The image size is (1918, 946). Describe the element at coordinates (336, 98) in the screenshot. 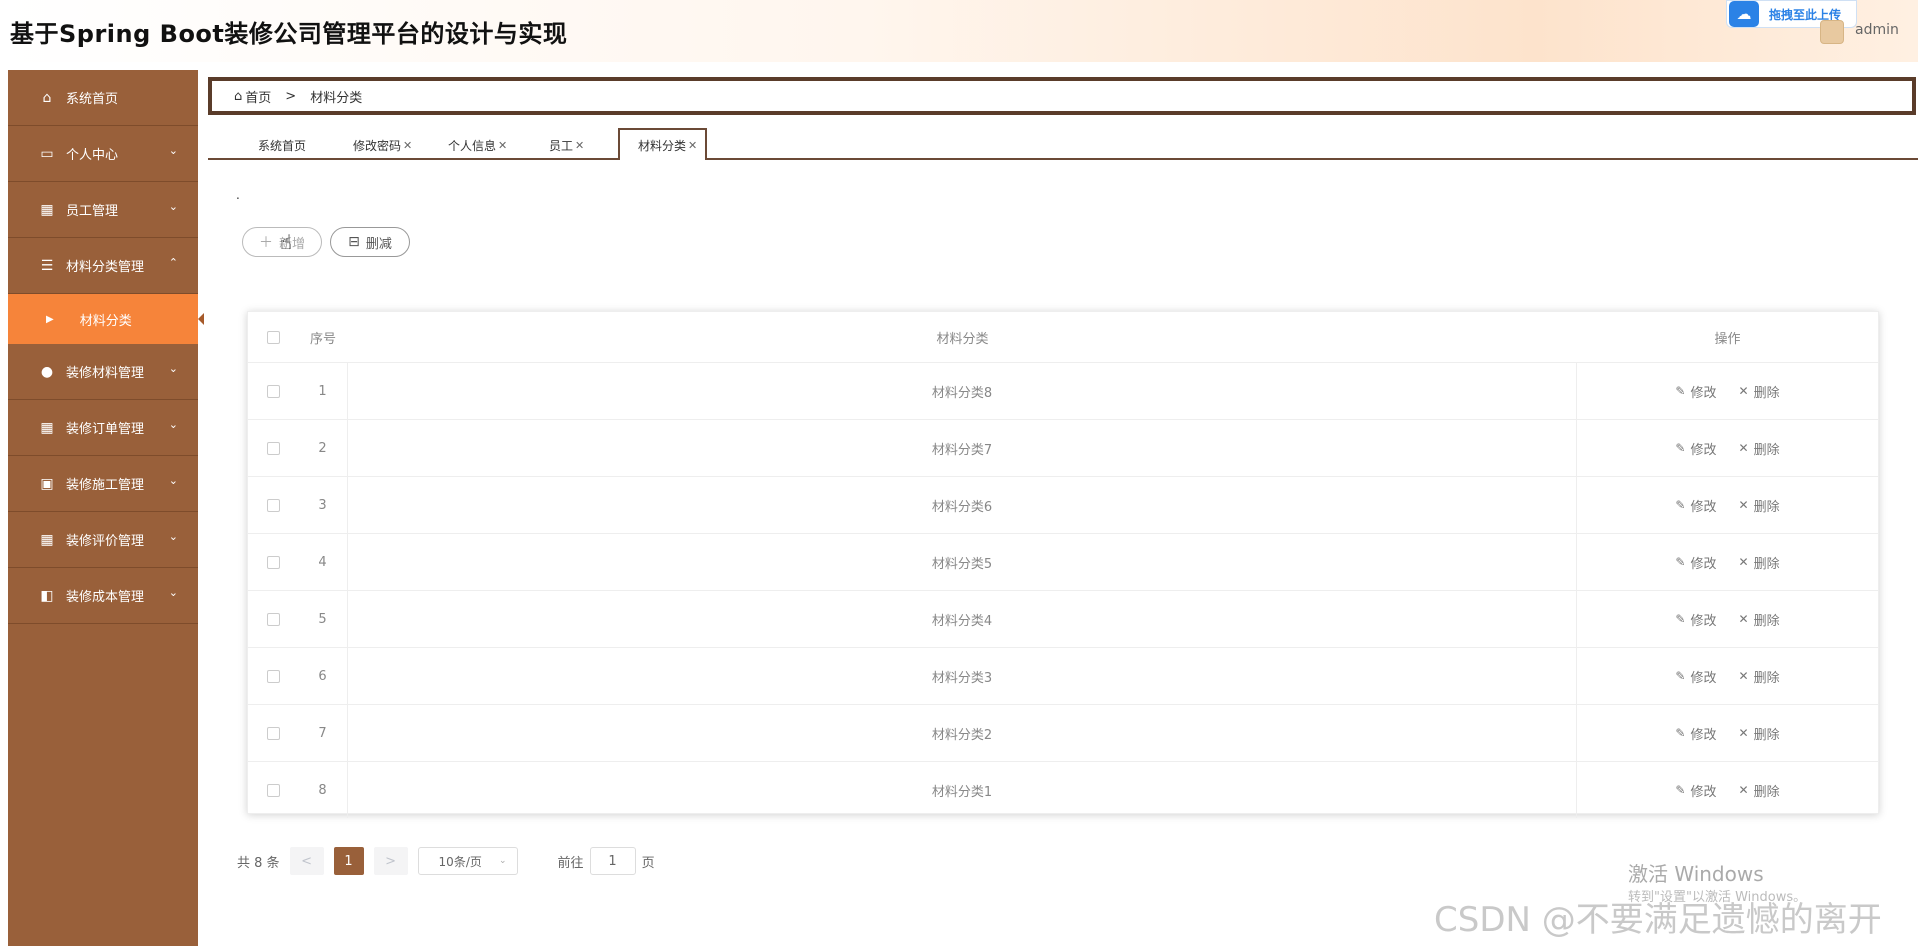

I see `breadcrumb-current: 材料分类` at that location.